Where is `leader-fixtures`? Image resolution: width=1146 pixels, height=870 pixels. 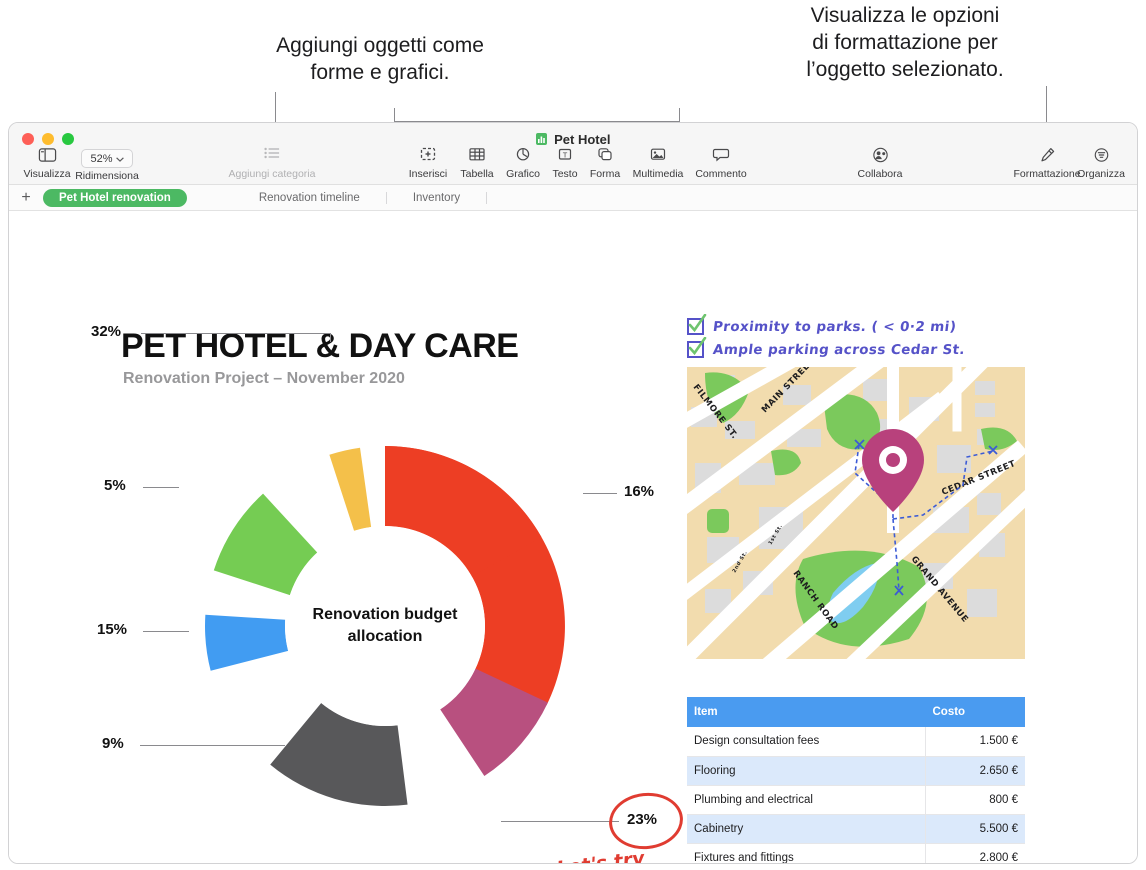 leader-fixtures is located at coordinates (600, 493).